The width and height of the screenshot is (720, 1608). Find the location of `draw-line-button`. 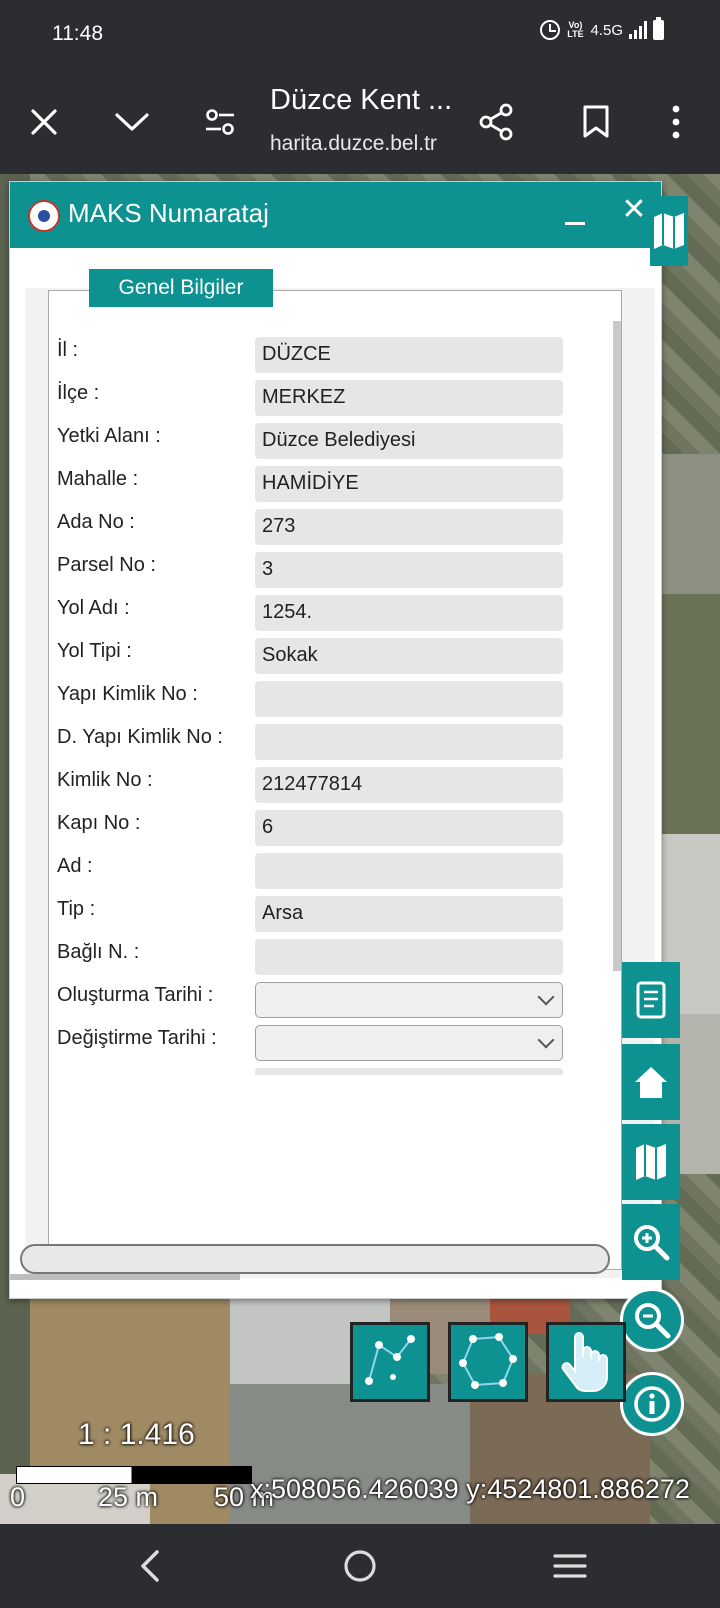

draw-line-button is located at coordinates (390, 1362).